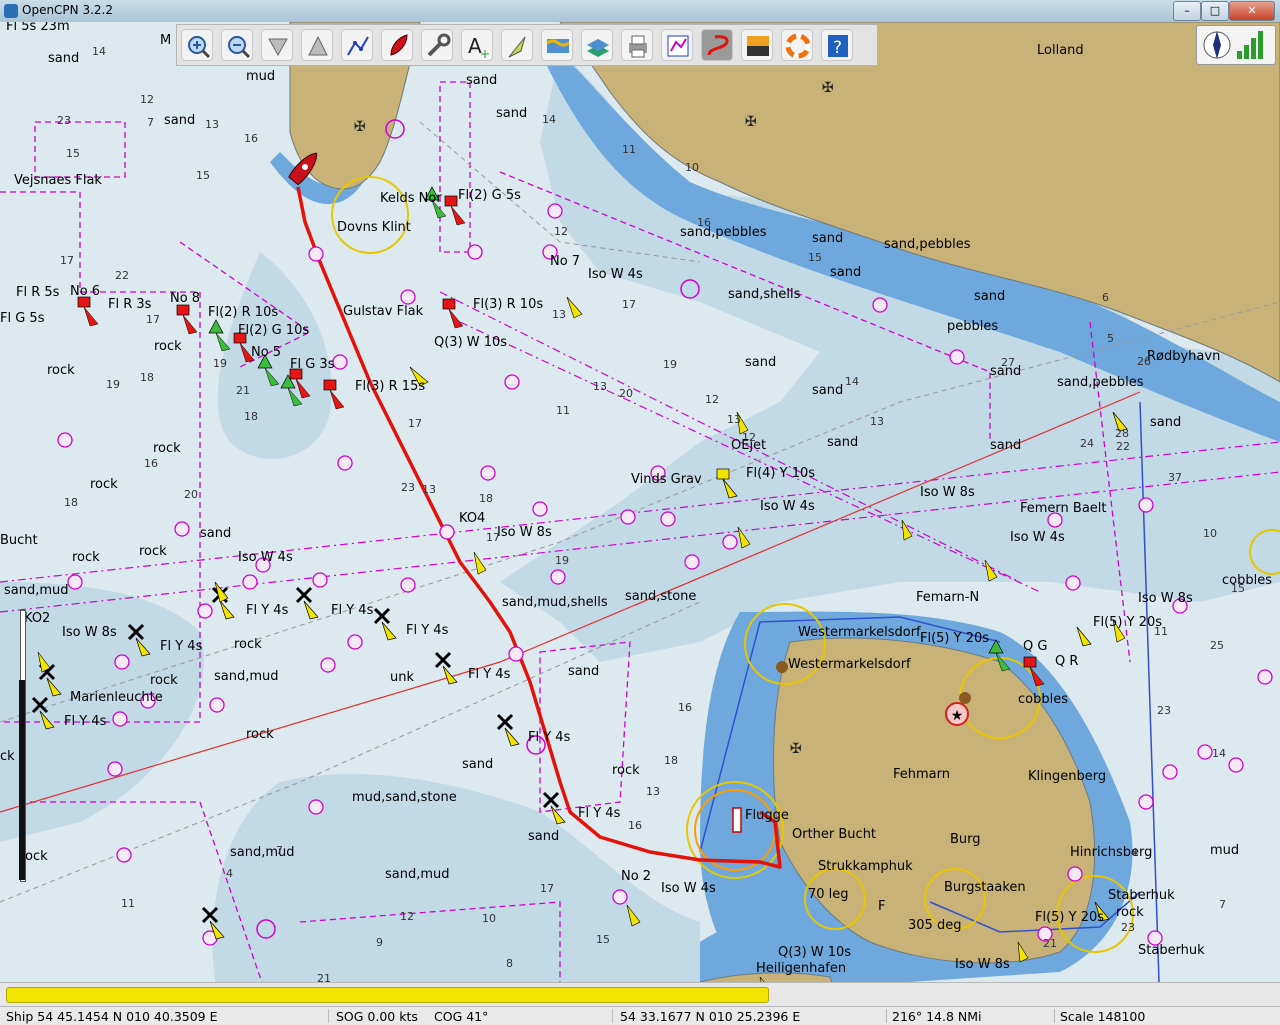  I want to click on tide-button, so click(557, 45).